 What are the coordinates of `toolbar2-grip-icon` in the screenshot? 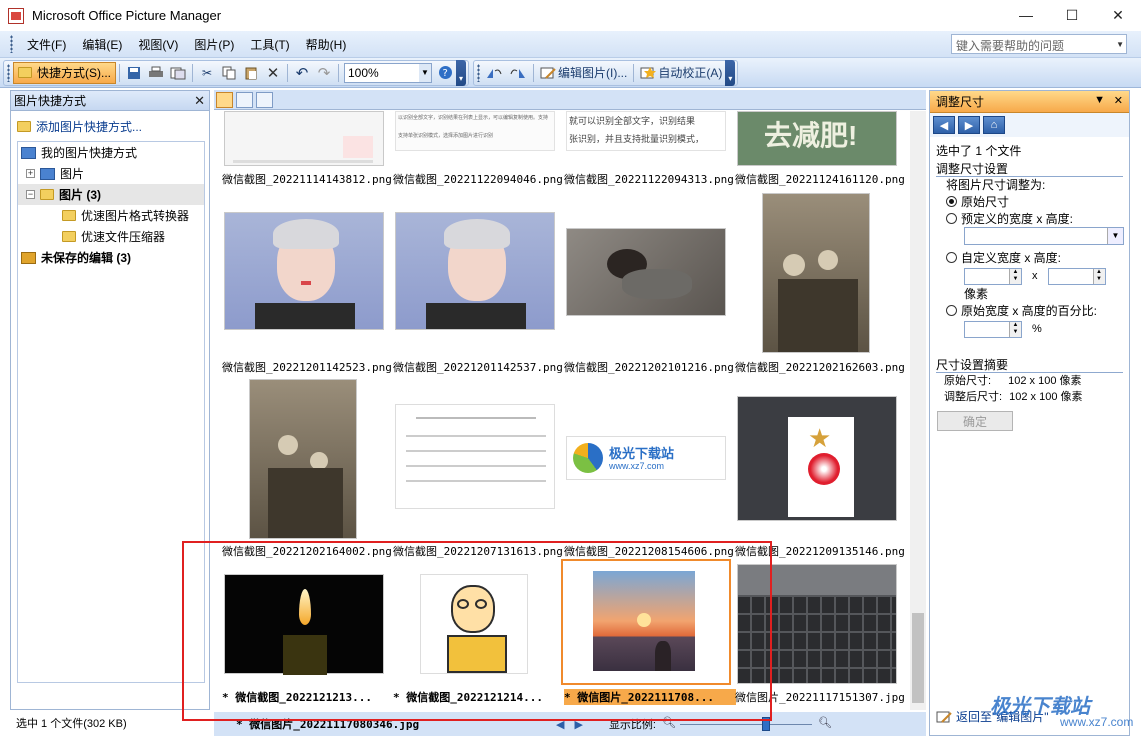 It's located at (478, 72).